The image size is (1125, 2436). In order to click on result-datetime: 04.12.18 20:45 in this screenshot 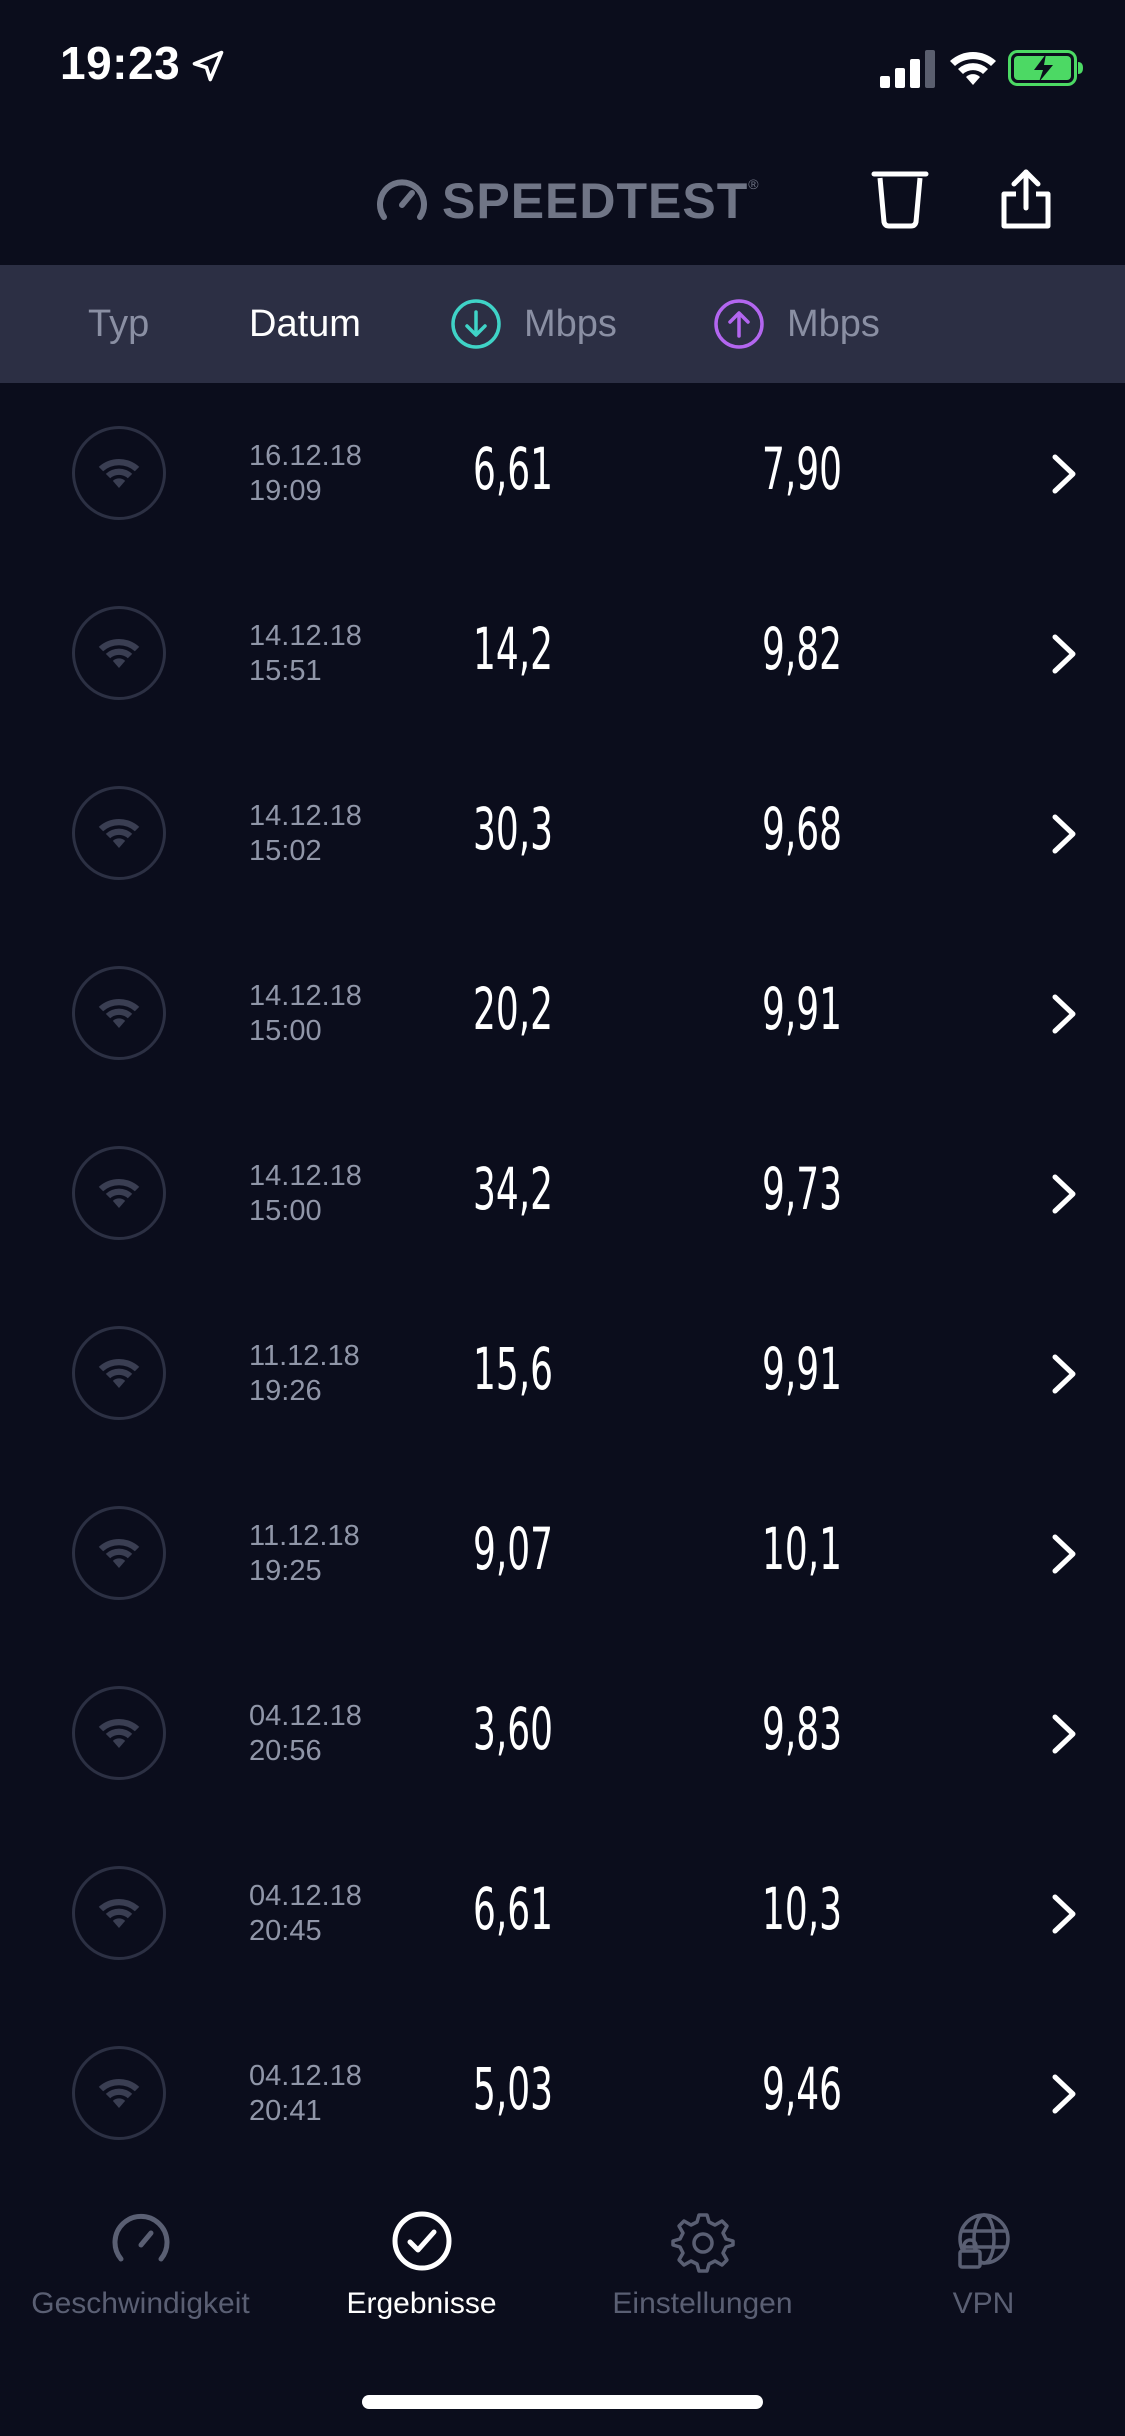, I will do `click(305, 1914)`.